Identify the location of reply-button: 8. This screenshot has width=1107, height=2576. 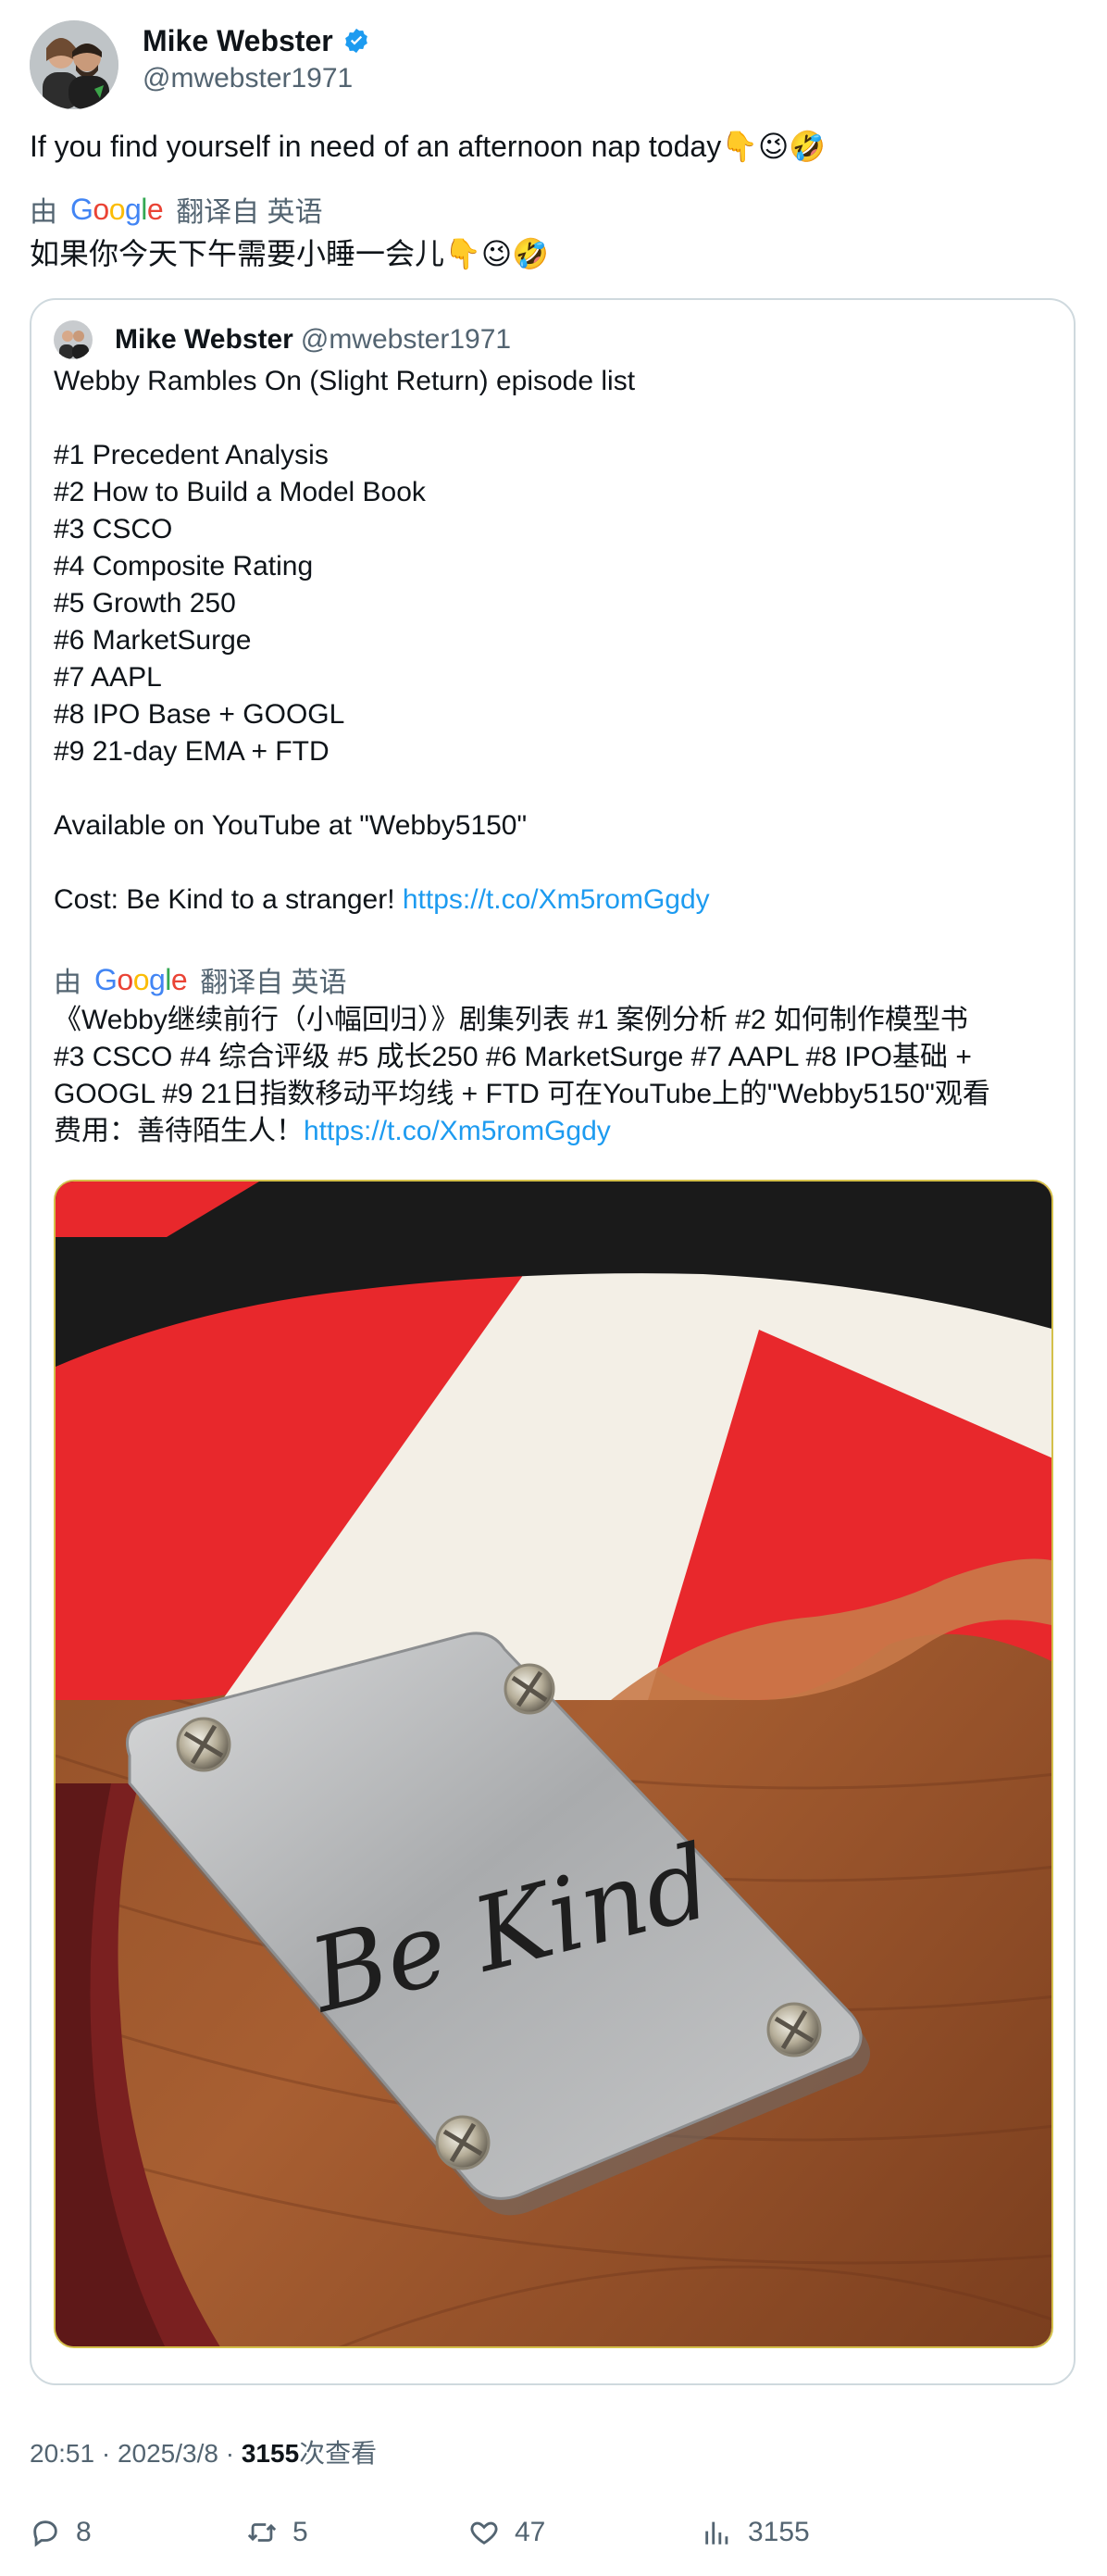
(61, 2533).